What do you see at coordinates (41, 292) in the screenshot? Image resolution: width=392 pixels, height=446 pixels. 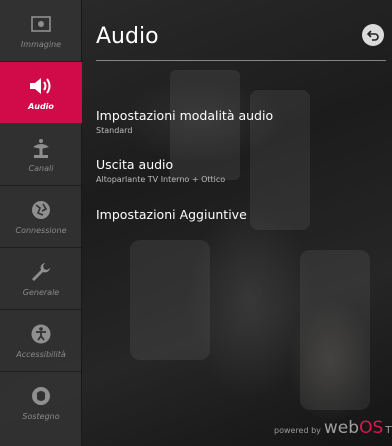 I see `sidebar-item-label: Generale` at bounding box center [41, 292].